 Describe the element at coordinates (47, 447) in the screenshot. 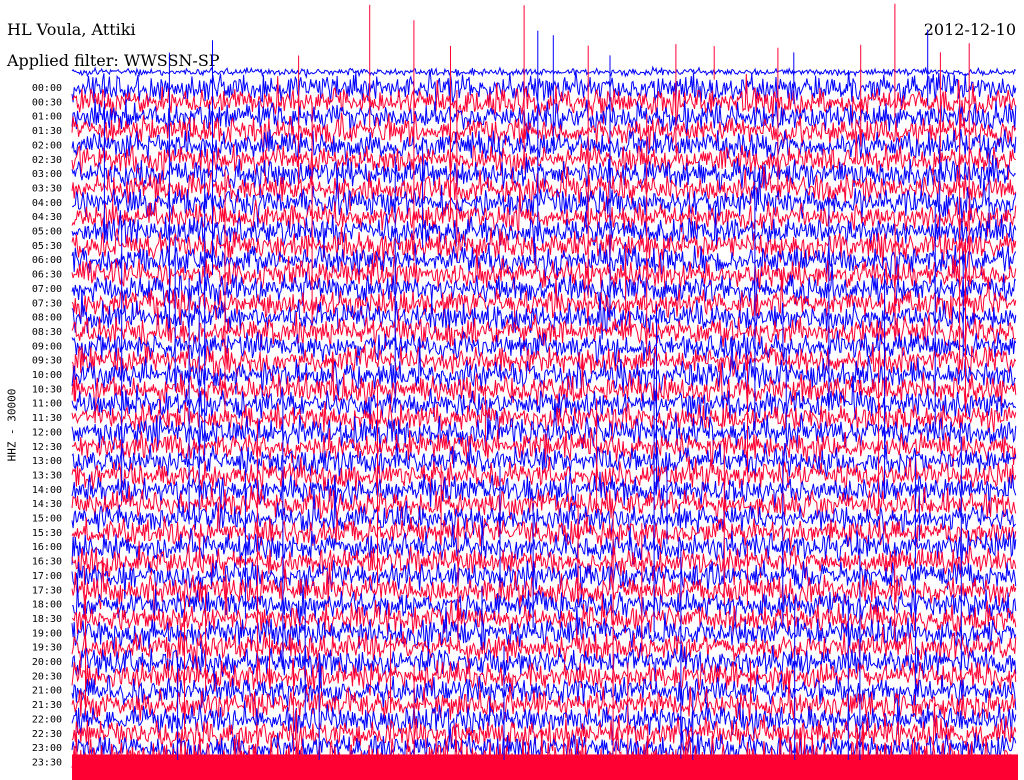

I see `row-tick-label: 12:30` at that location.